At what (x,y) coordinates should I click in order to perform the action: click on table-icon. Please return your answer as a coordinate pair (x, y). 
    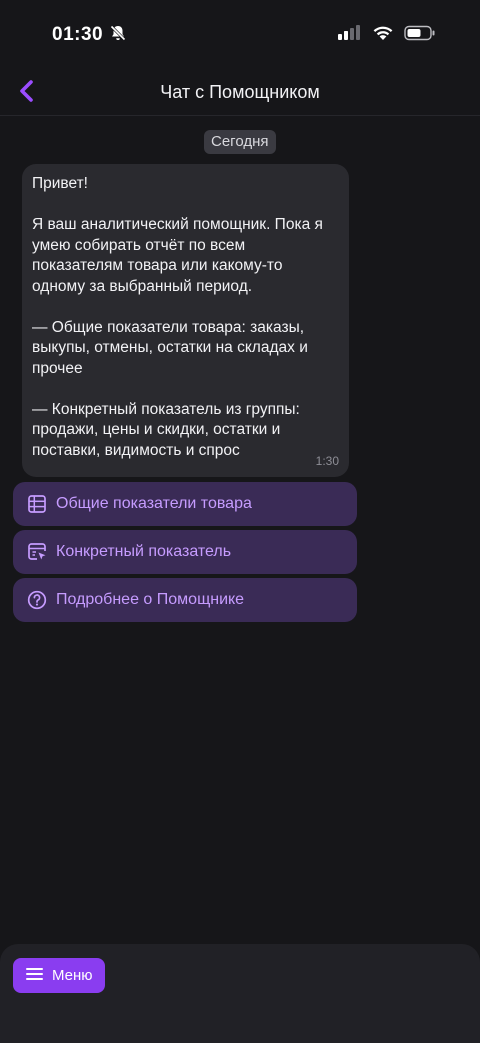
    Looking at the image, I should click on (37, 504).